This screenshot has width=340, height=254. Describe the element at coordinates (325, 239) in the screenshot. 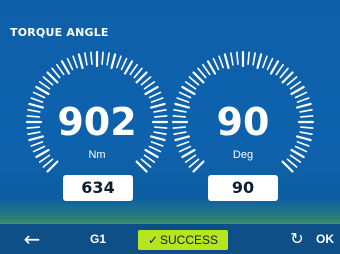

I see `ok-button: OK` at that location.